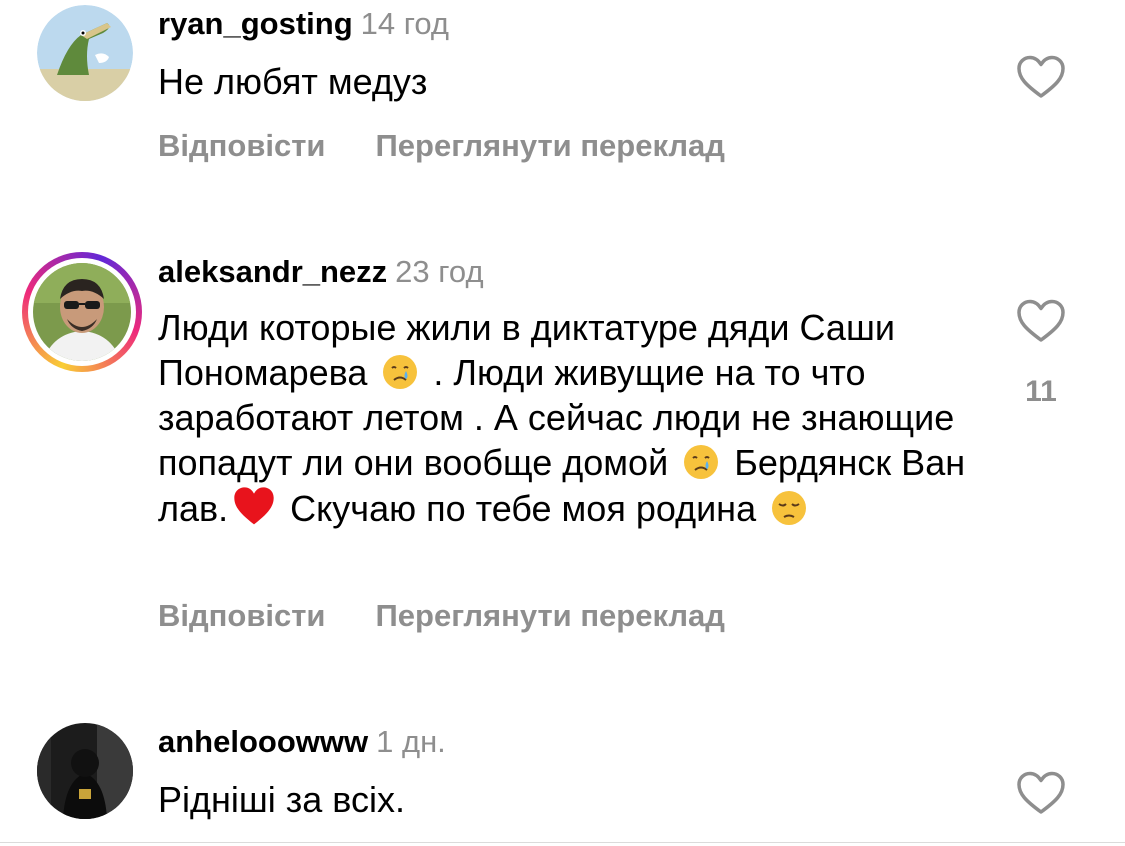 This screenshot has width=1125, height=846. I want to click on comment-text: Рідніші за всіх., so click(282, 799).